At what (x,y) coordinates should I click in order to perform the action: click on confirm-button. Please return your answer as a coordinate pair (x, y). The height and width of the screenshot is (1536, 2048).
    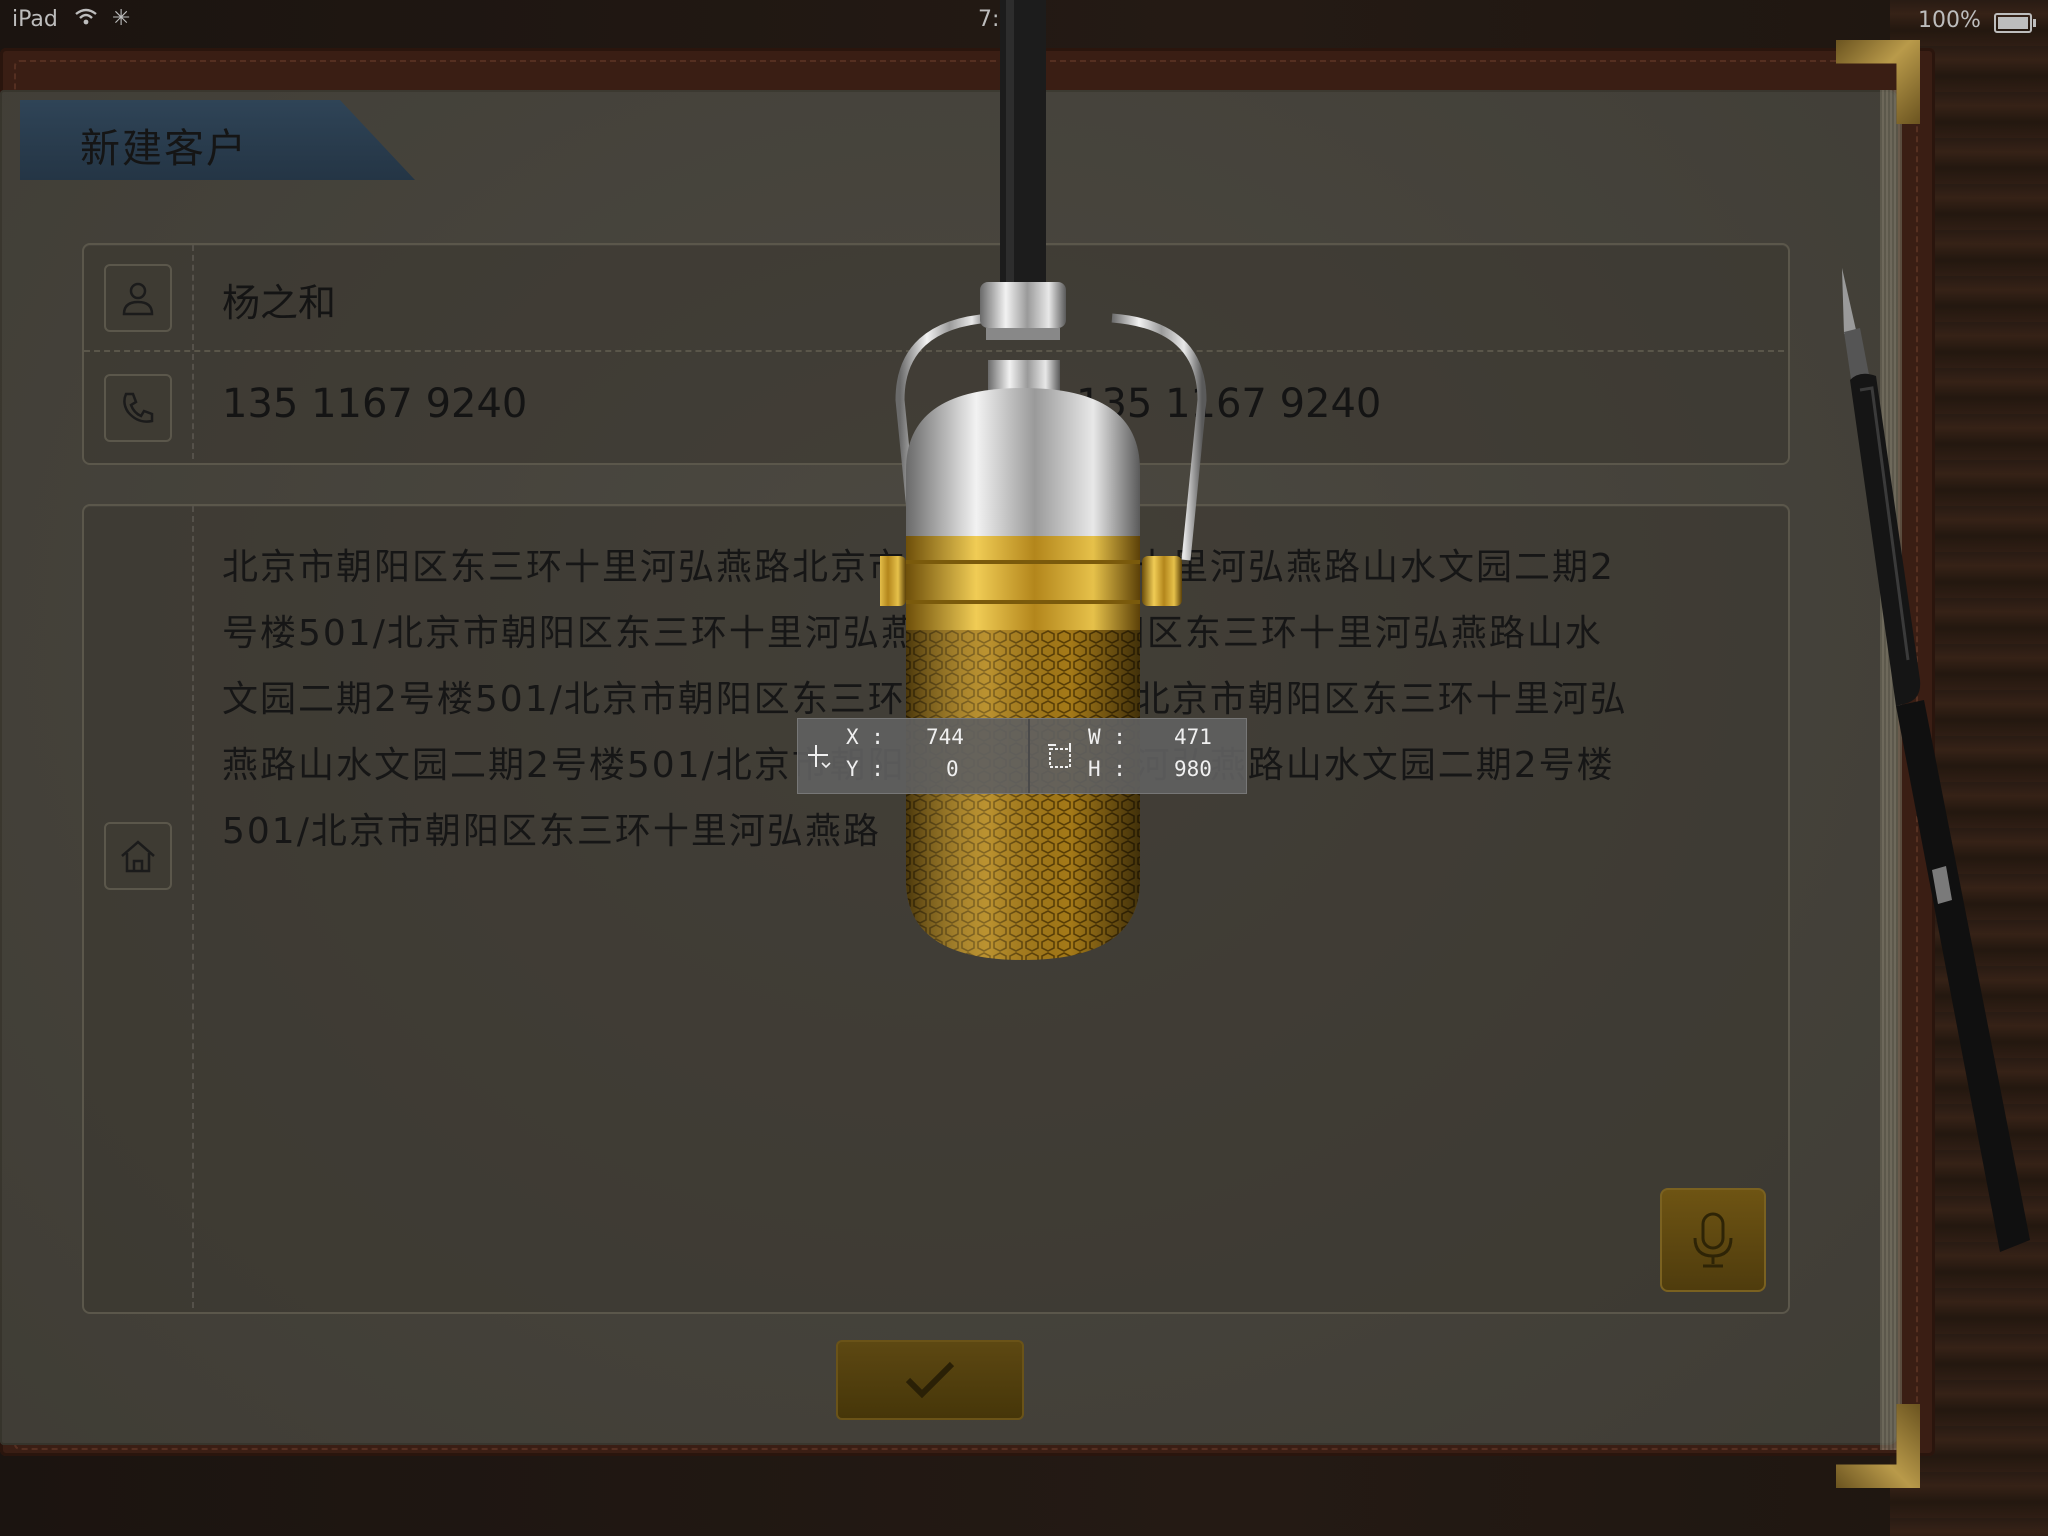
    Looking at the image, I should click on (930, 1380).